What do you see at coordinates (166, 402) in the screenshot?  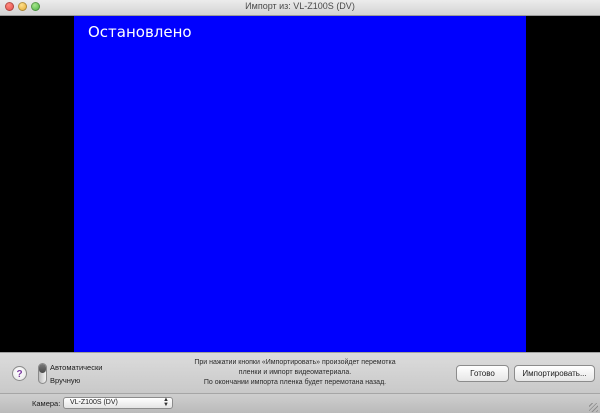 I see `chevron-updown-icon: ▲ ▼` at bounding box center [166, 402].